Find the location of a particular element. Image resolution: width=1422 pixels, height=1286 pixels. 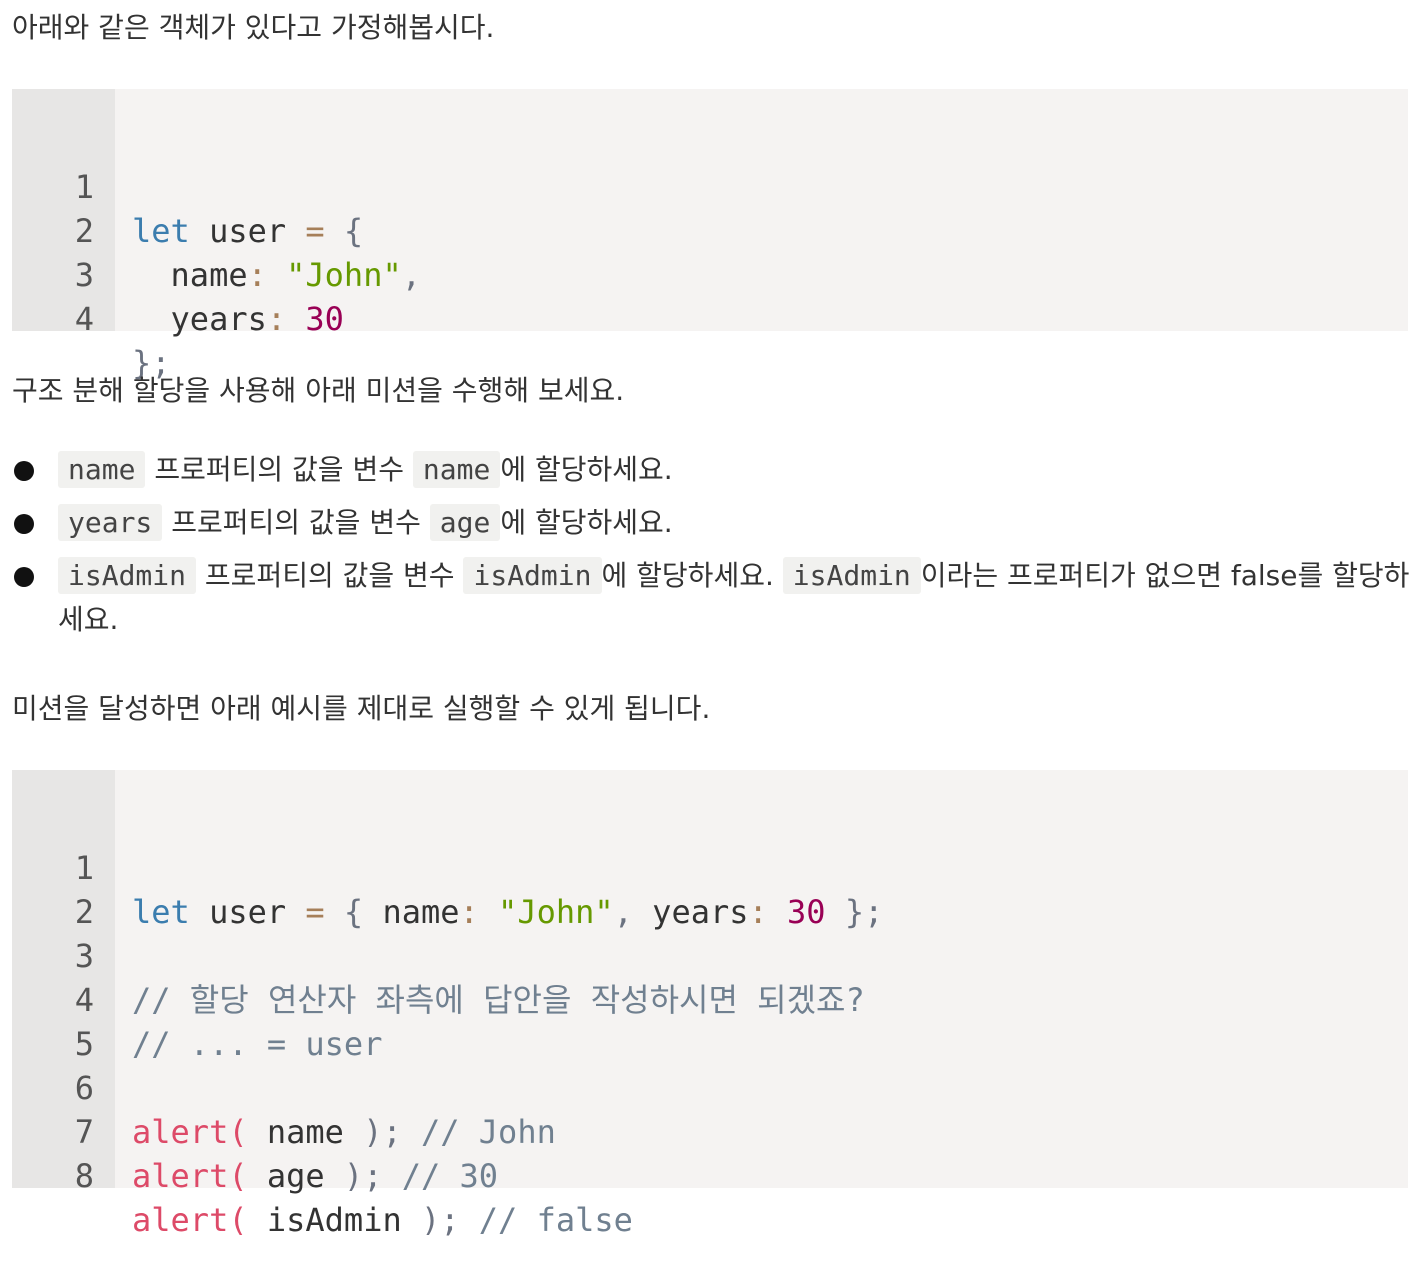

argument: name is located at coordinates (305, 1132).